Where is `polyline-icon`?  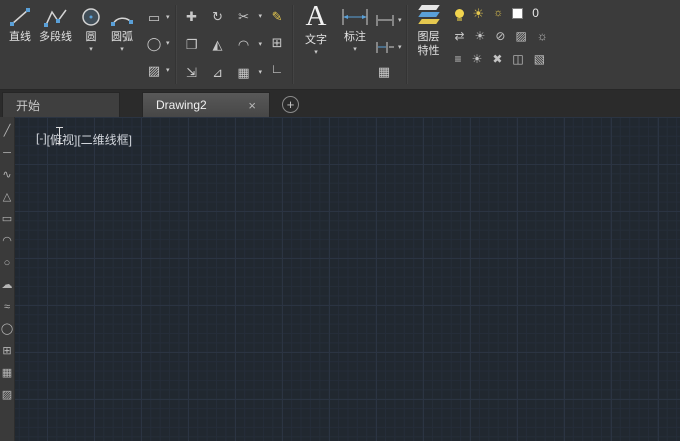
polyline-icon is located at coordinates (55, 17).